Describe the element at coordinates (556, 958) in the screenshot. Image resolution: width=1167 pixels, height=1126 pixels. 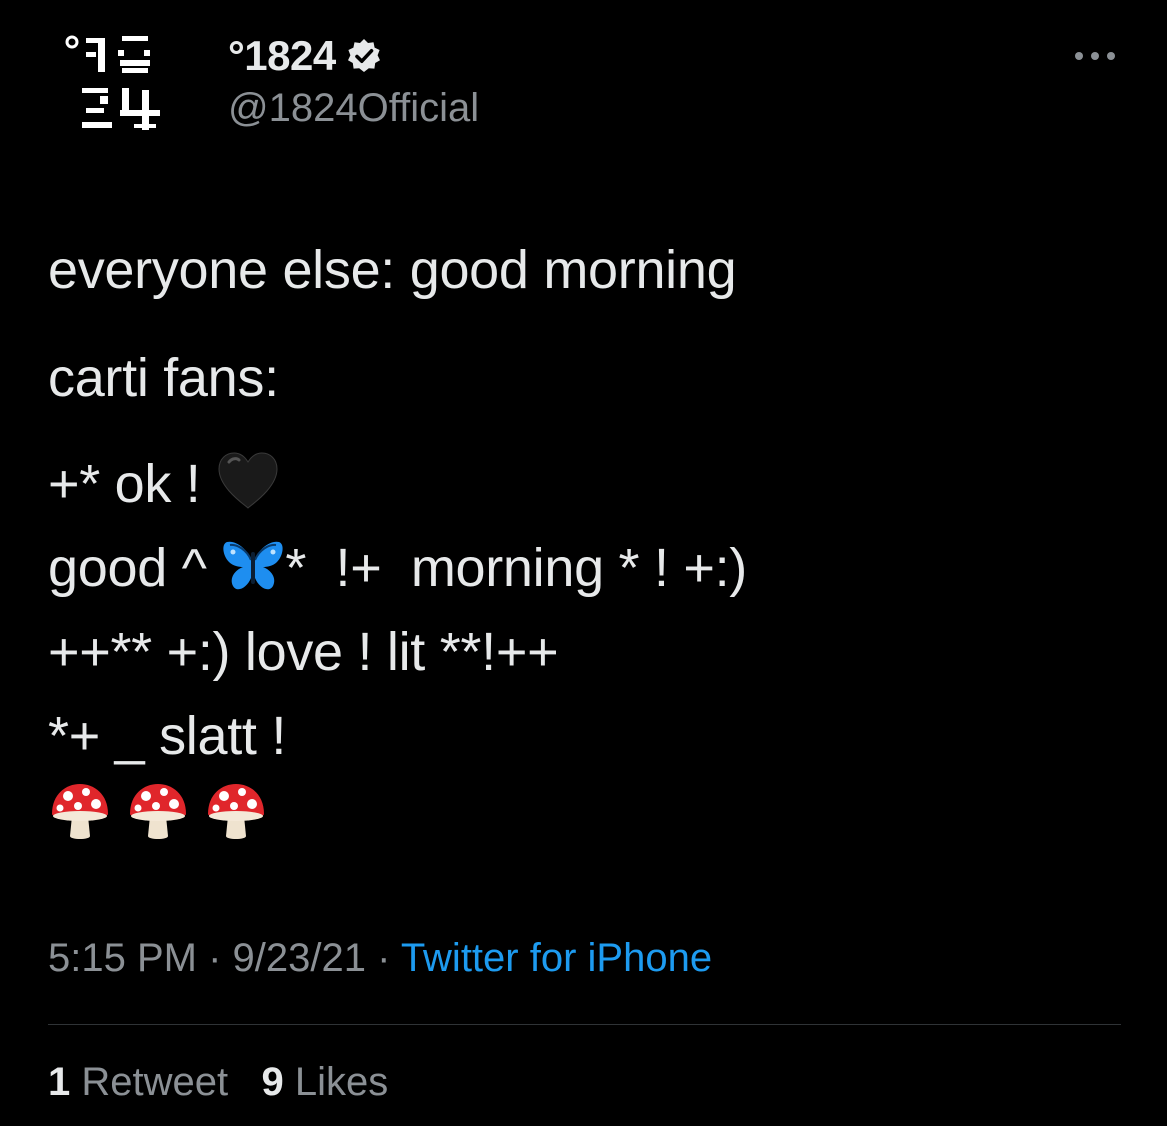
I see `tweet-source-link: Twitter for iPhone` at that location.